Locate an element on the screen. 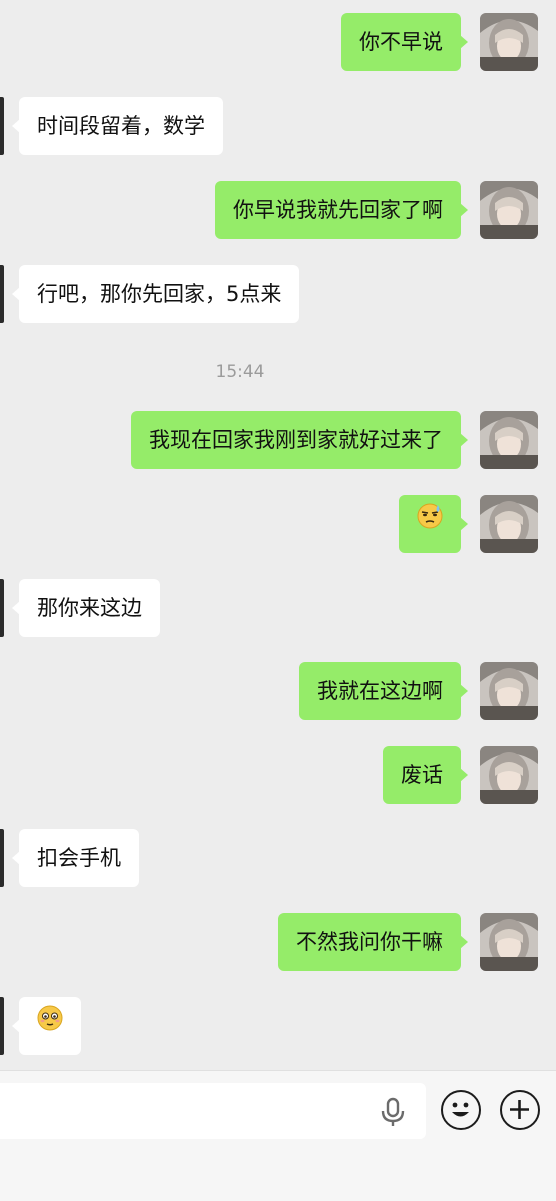 This screenshot has width=556, height=1201. incoming-message-bubble: 时间段留着，数学 is located at coordinates (117, 126).